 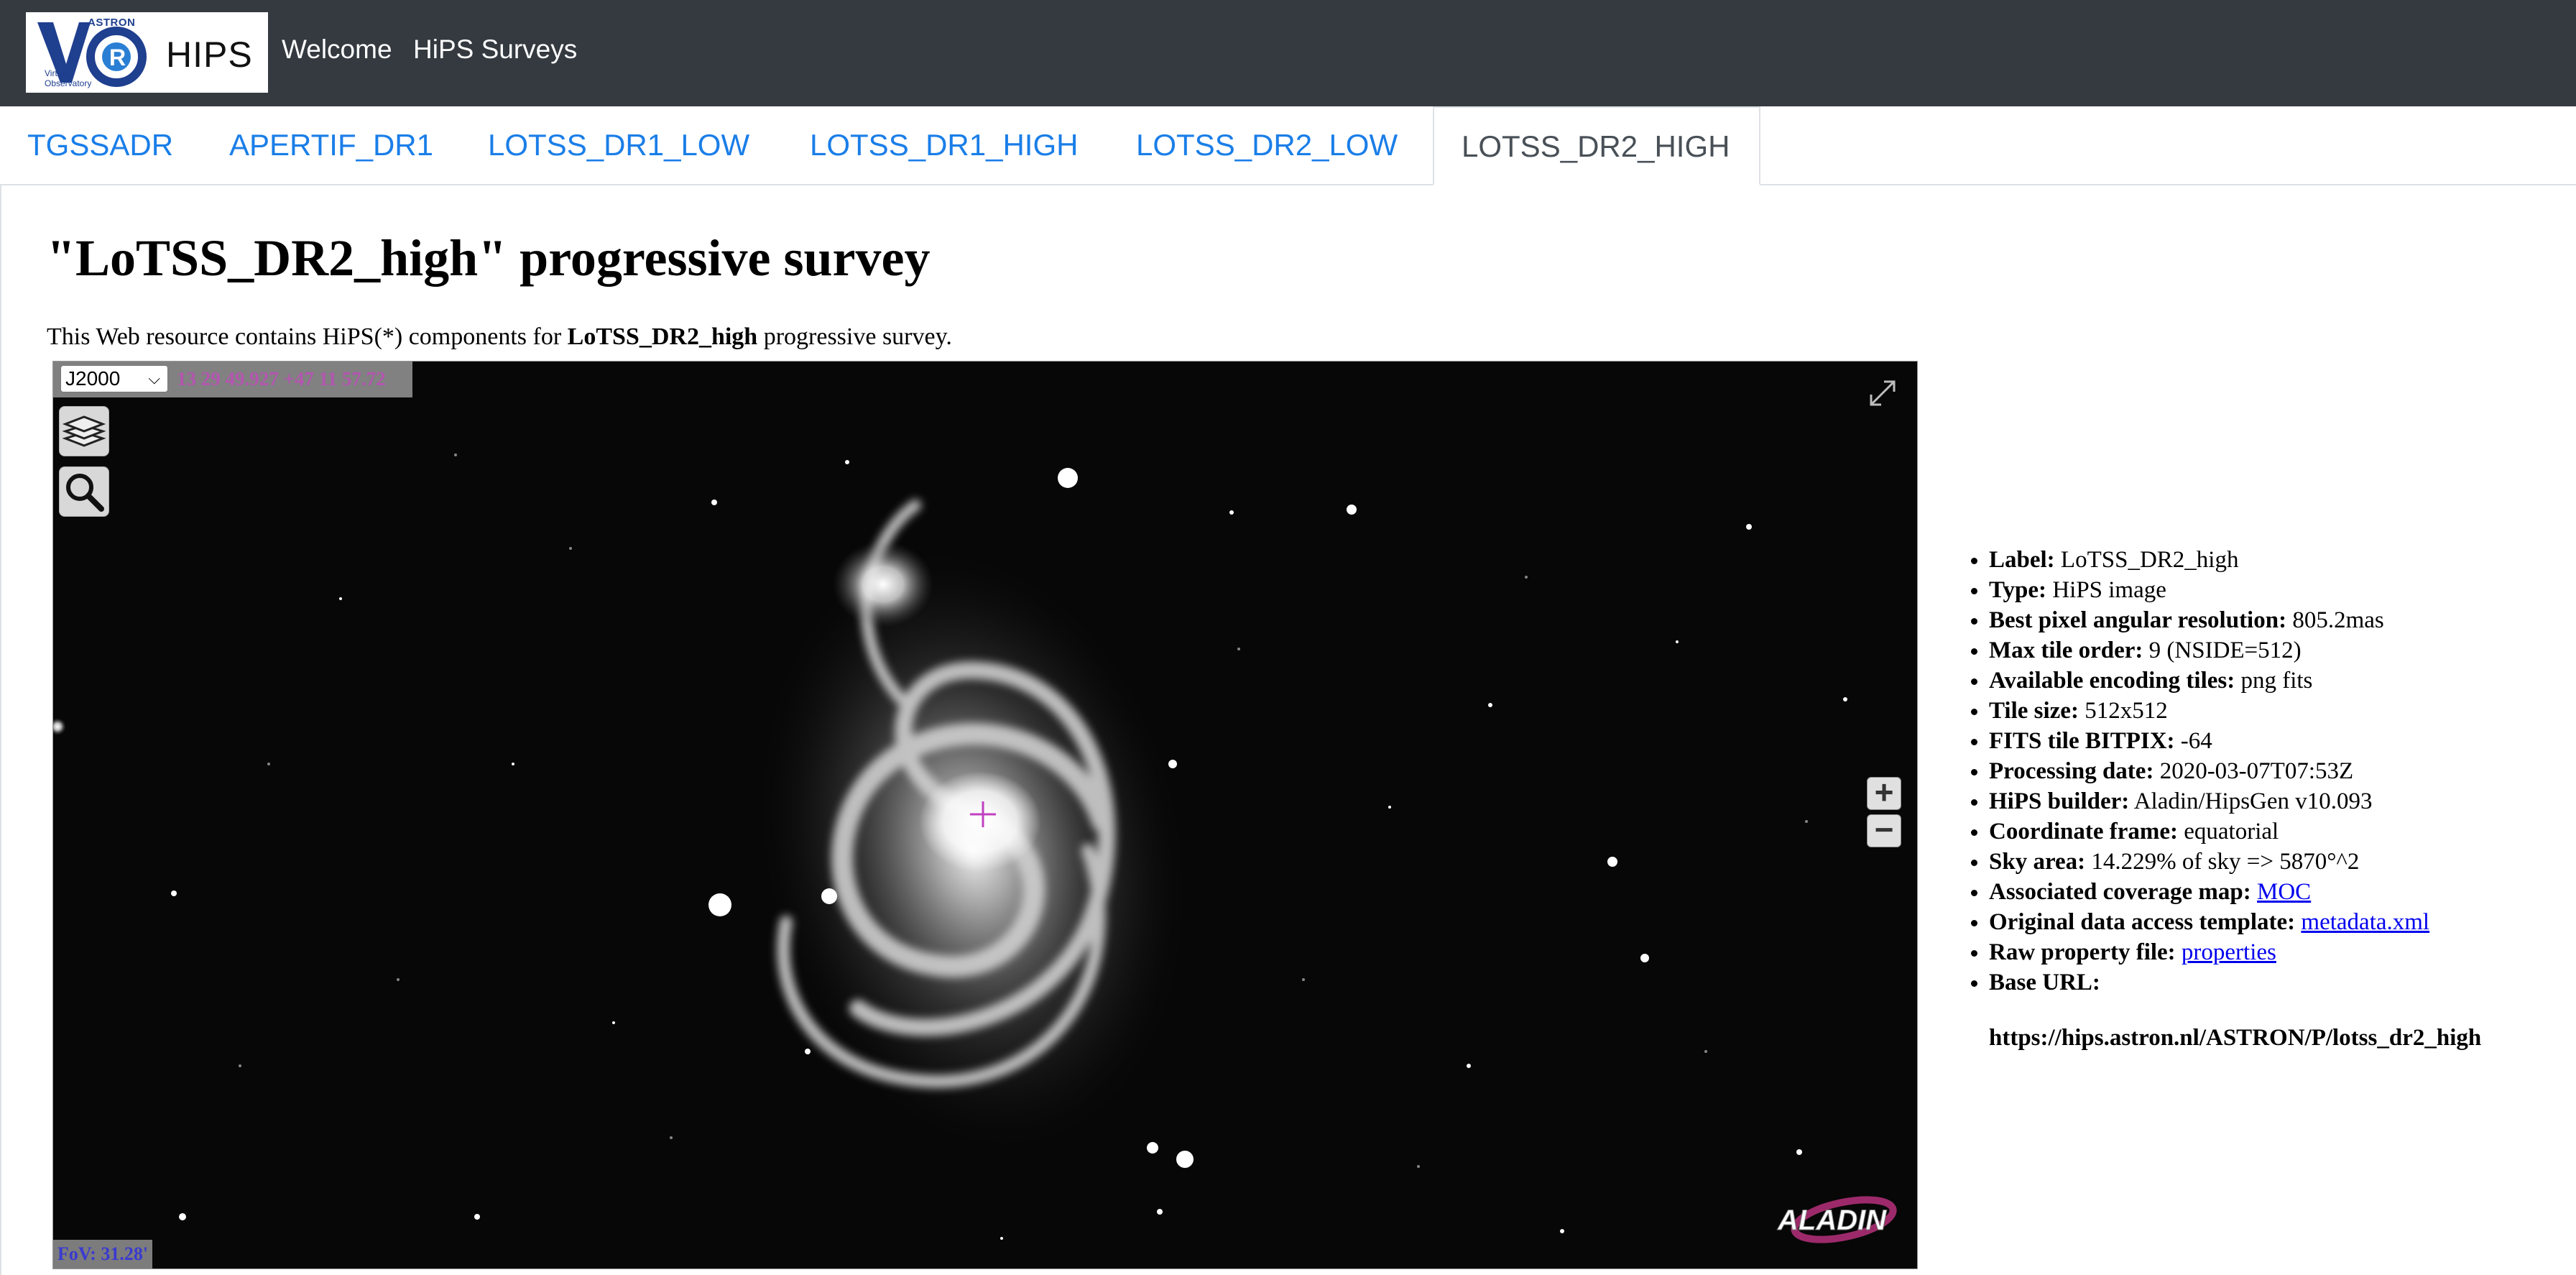 I want to click on prop-label-value: LoTSS_DR2_high, so click(x=2149, y=560).